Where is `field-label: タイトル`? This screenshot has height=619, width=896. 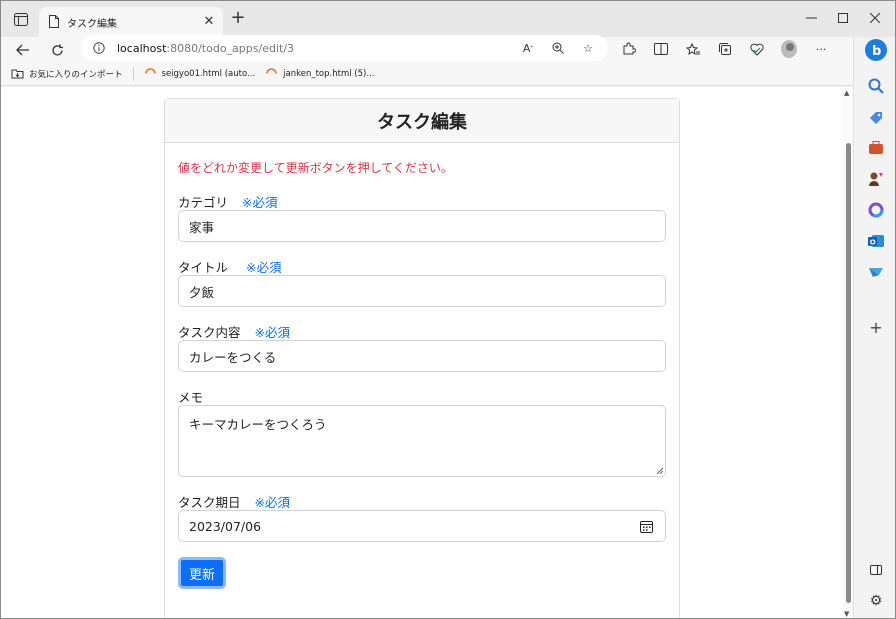 field-label: タイトル is located at coordinates (203, 267).